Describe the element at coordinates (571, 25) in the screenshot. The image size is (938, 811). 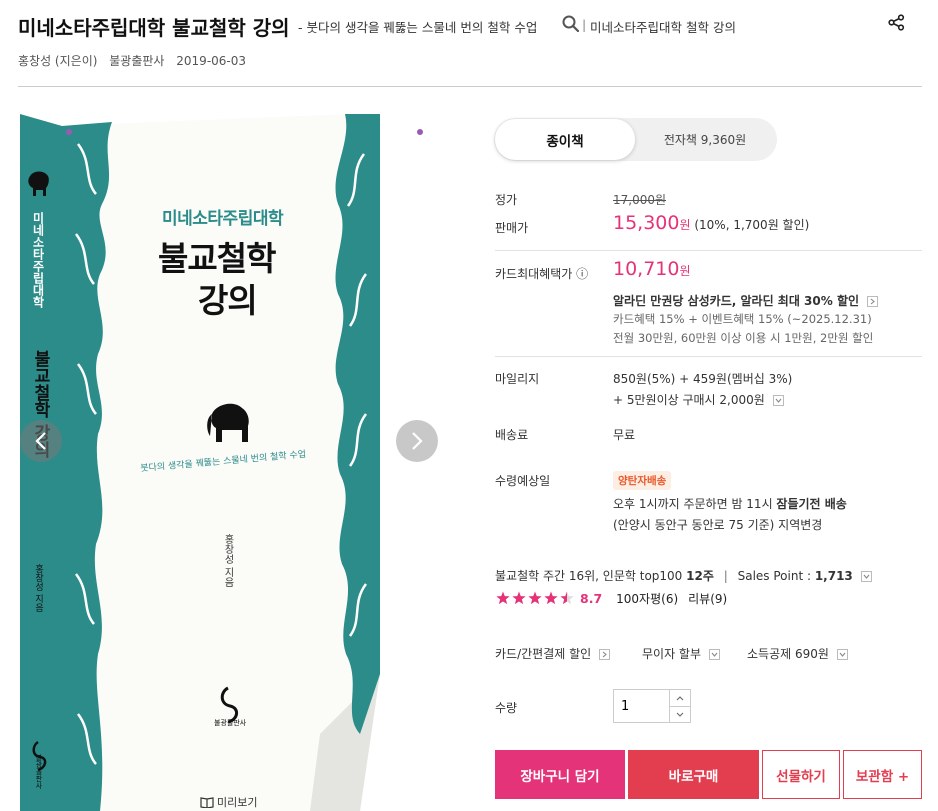
I see `search-icon` at that location.